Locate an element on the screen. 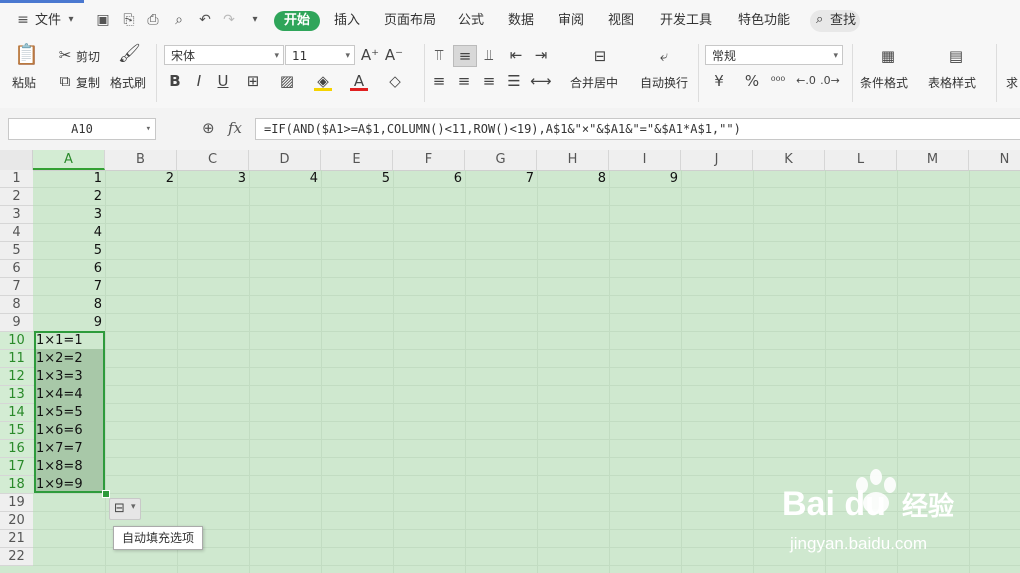  table-style-button: 表格样式 is located at coordinates (952, 82).